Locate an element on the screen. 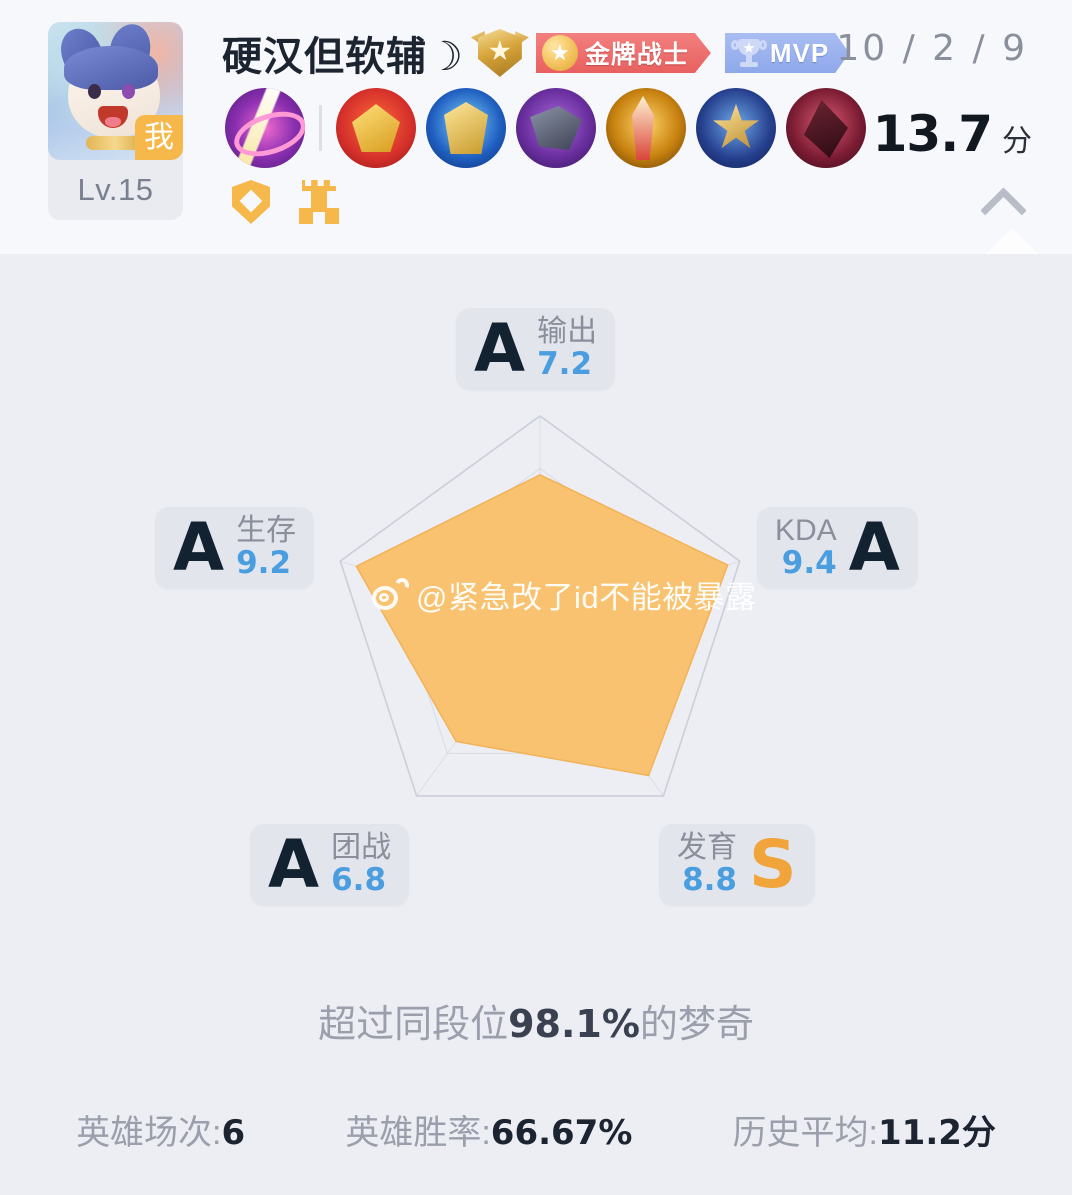 Image resolution: width=1072 pixels, height=1195 pixels. summoner-flash-icon is located at coordinates (265, 128).